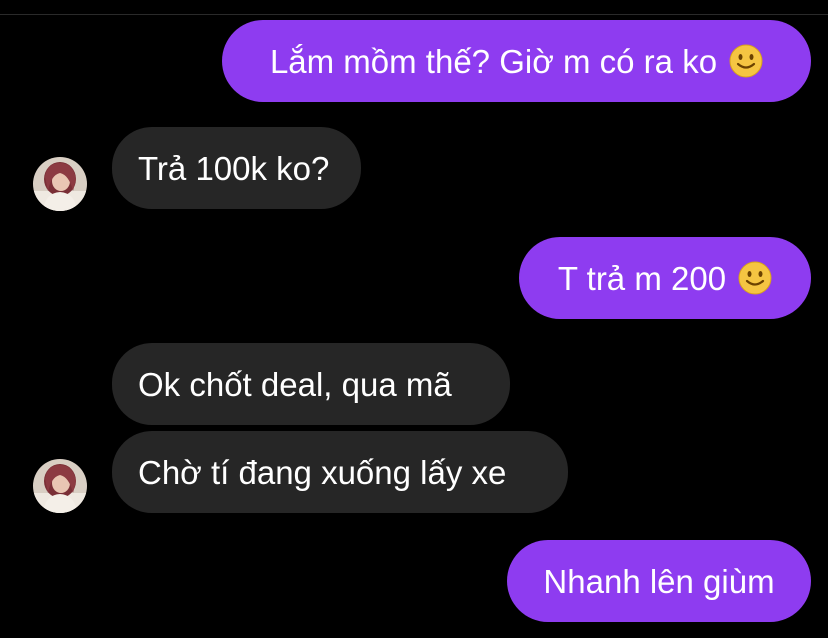  I want to click on sent-message-bubble: Lắm mồm thế? Giờ m có ra ko, so click(516, 61).